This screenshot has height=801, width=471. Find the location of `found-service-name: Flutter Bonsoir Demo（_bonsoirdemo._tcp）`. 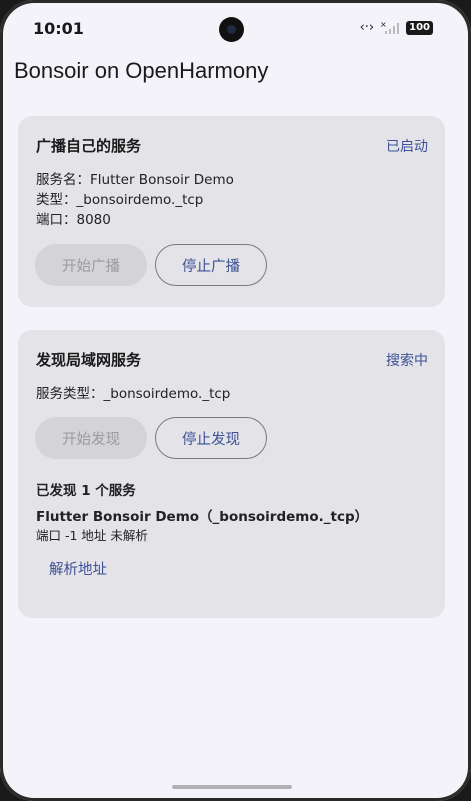

found-service-name: Flutter Bonsoir Demo（_bonsoirdemo._tcp） is located at coordinates (202, 517).